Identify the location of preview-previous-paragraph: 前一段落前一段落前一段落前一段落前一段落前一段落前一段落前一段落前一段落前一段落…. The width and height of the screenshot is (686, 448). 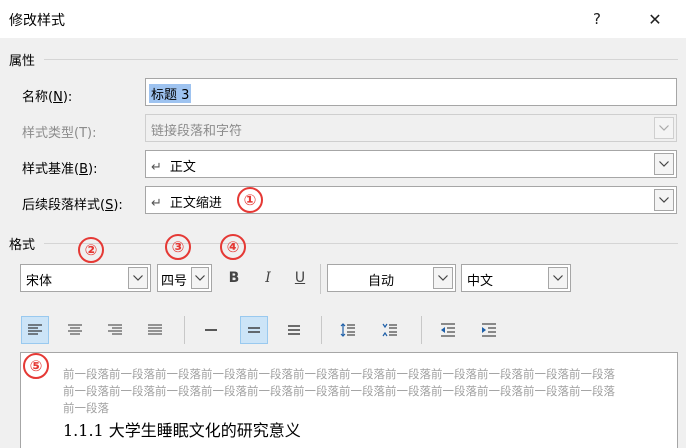
(339, 391).